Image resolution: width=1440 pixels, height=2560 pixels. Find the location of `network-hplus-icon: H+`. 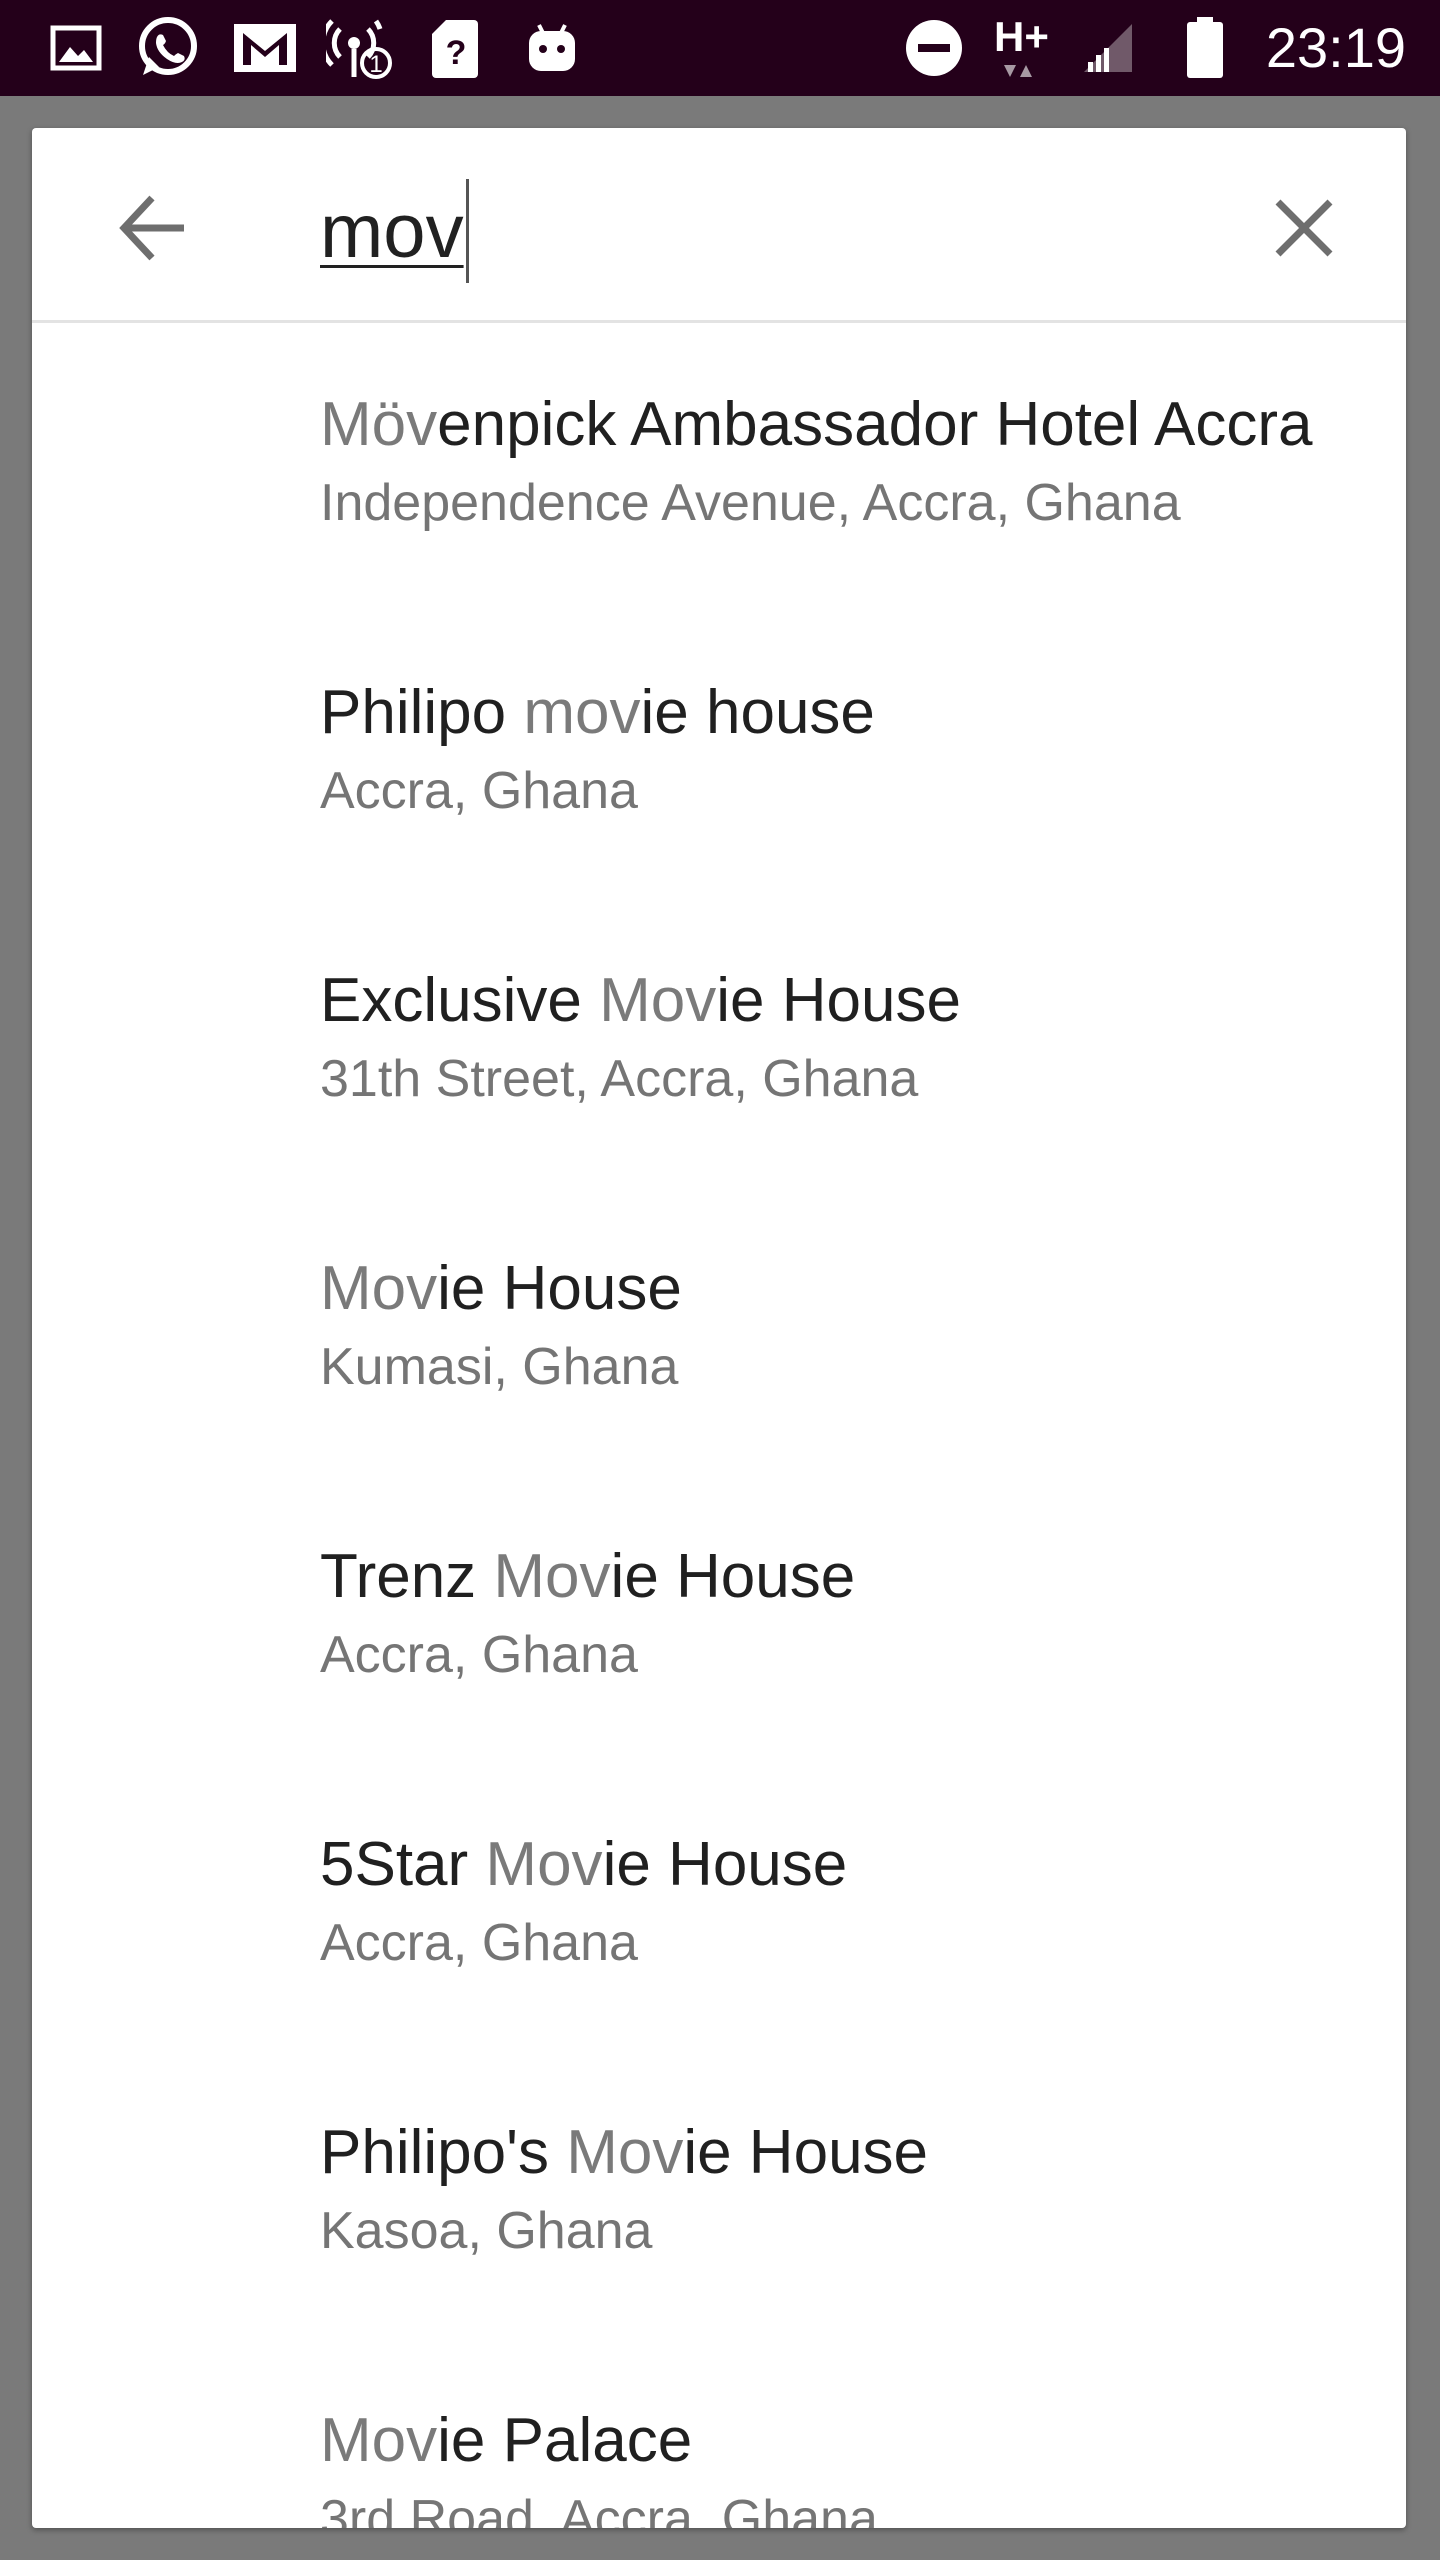

network-hplus-icon: H+ is located at coordinates (1030, 47).